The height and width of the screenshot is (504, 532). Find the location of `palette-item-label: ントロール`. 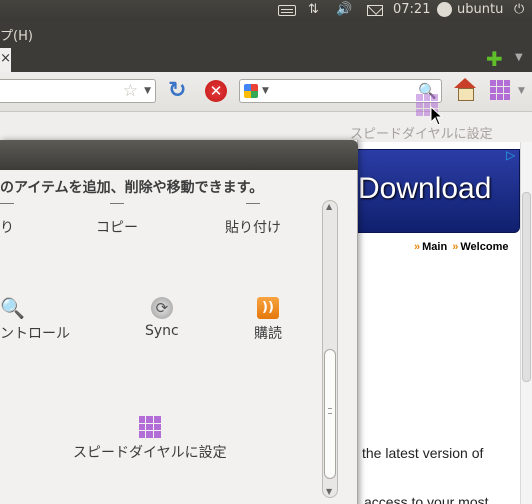

palette-item-label: ントロール is located at coordinates (35, 334).